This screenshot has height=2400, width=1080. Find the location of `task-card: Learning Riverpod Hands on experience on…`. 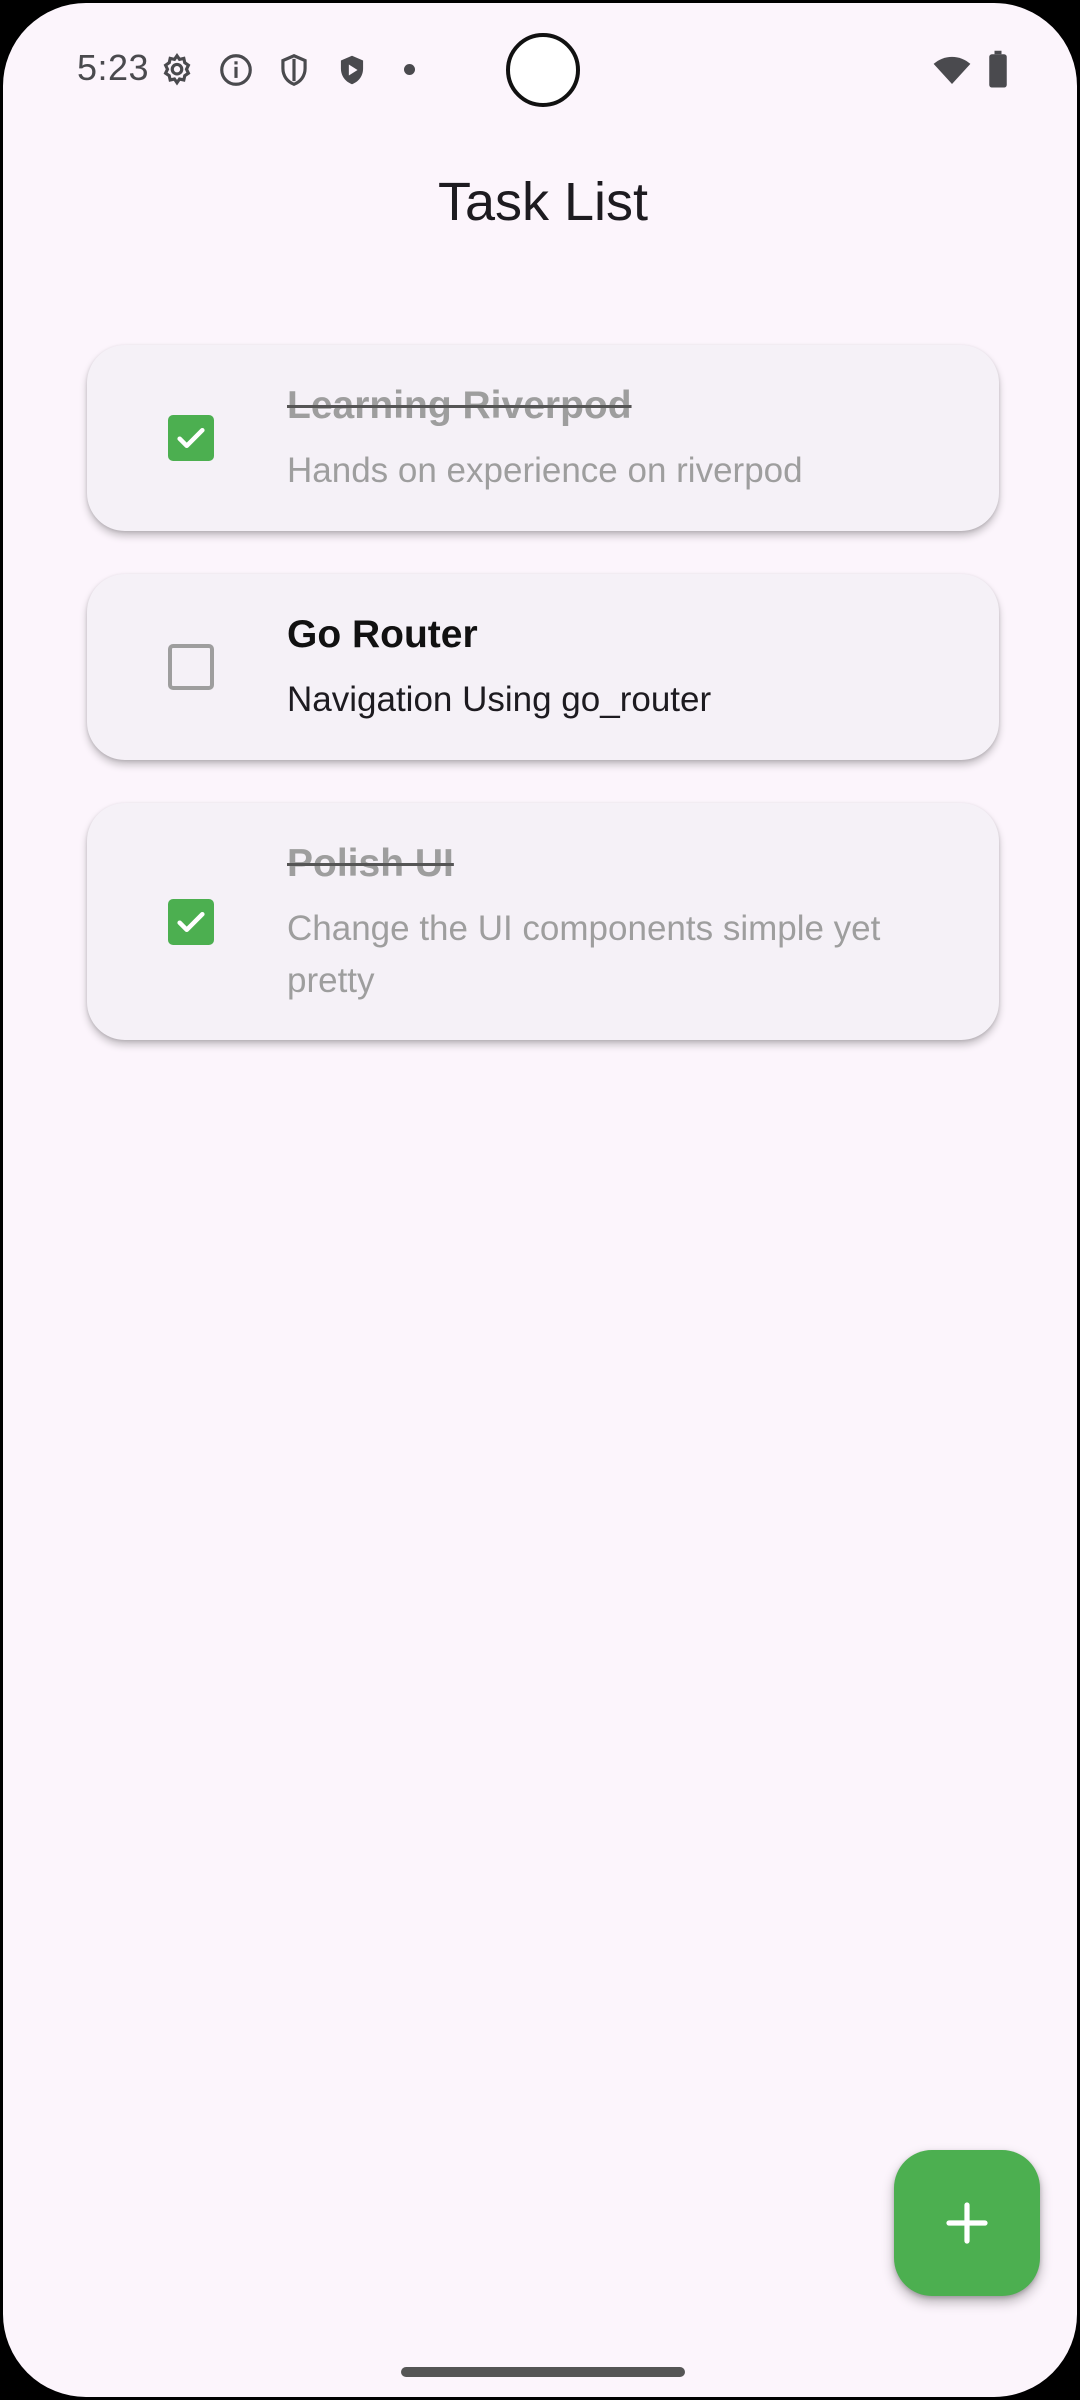

task-card: Learning Riverpod Hands on experience on… is located at coordinates (543, 438).